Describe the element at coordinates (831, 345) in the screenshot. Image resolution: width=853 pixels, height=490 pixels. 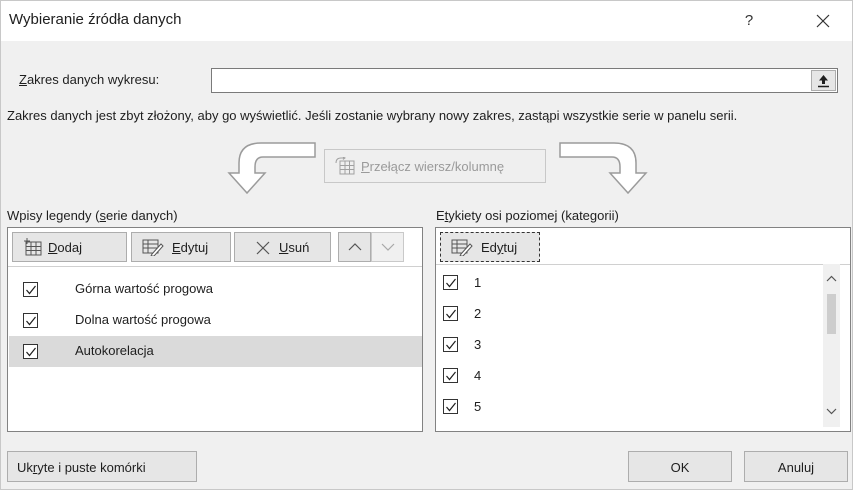
I see `axis-list-scrollbar` at that location.